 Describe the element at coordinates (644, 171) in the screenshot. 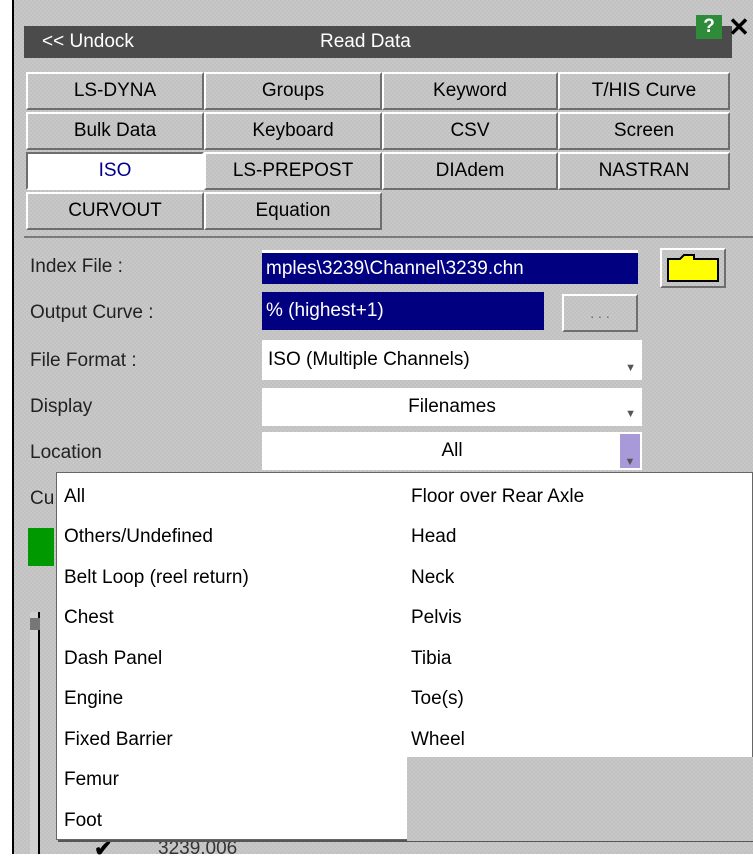

I see `tab-nastran: NASTRAN` at that location.